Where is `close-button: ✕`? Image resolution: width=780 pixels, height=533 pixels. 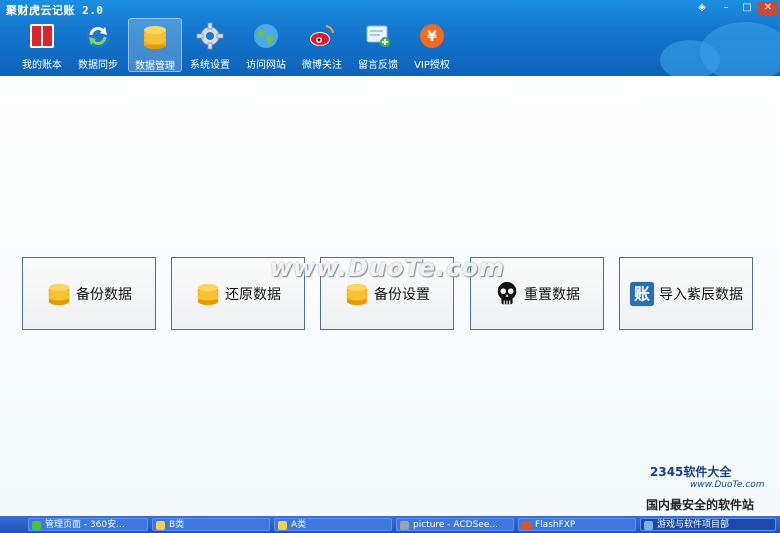
close-button: ✕ is located at coordinates (768, 8).